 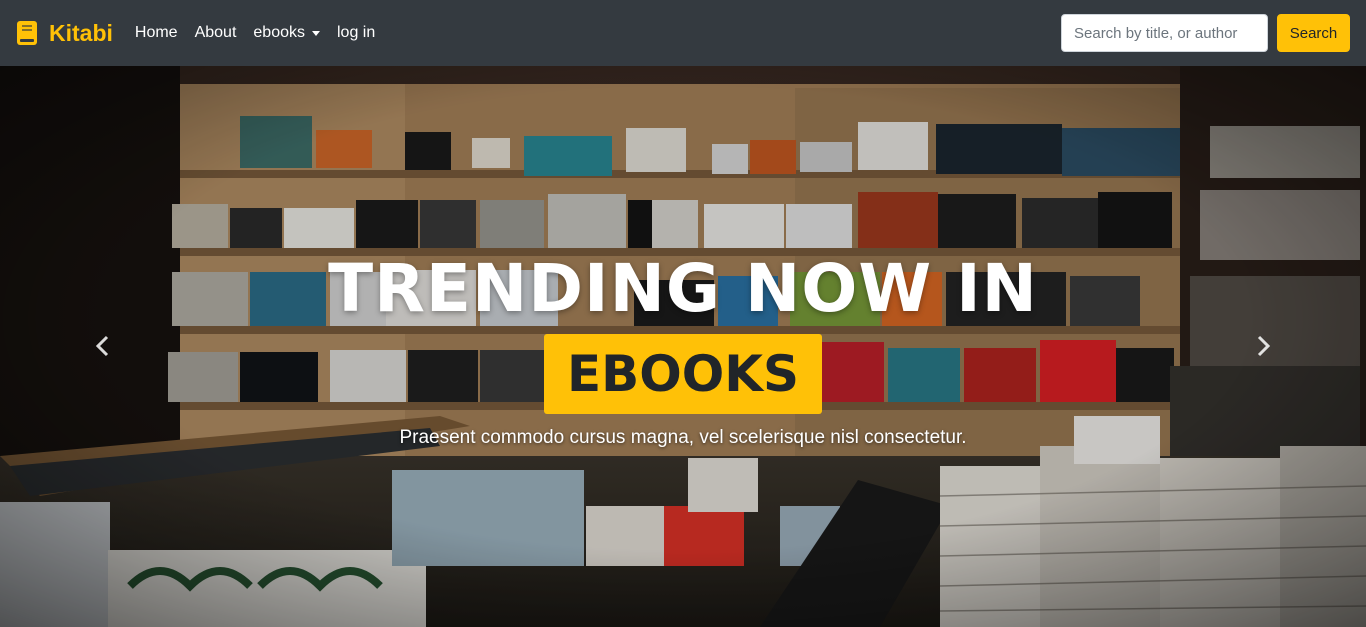 I want to click on brand-link: Kitabi, so click(x=64, y=33).